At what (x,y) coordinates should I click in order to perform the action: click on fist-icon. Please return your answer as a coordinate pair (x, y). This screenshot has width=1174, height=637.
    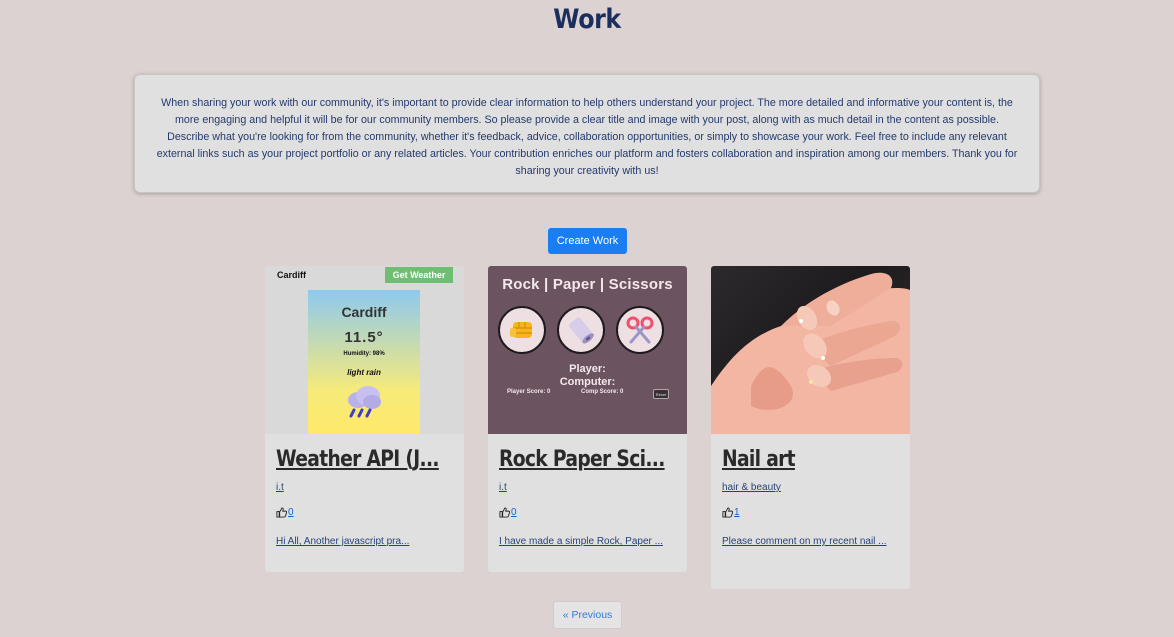
    Looking at the image, I should click on (522, 330).